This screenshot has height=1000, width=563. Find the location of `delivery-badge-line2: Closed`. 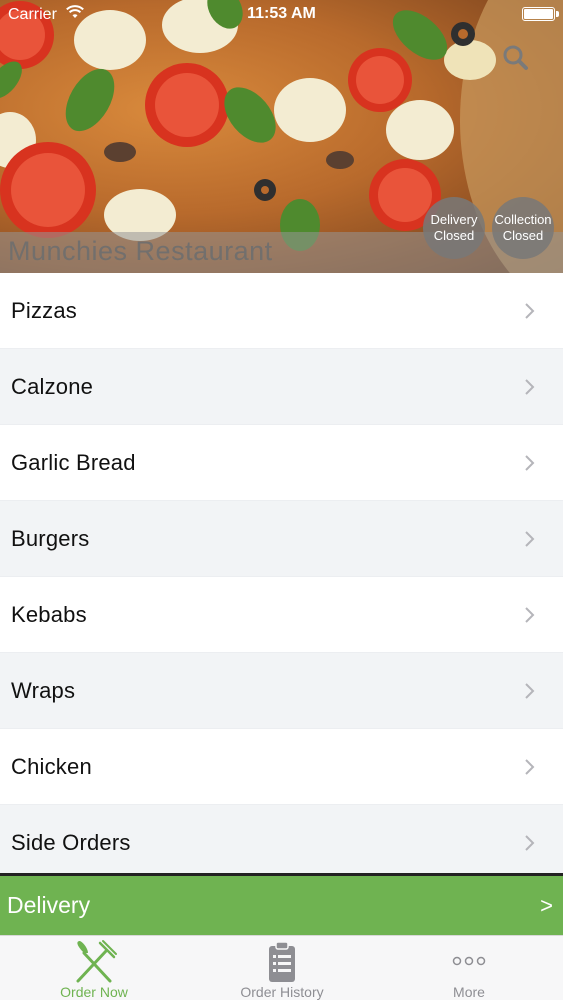

delivery-badge-line2: Closed is located at coordinates (454, 235).